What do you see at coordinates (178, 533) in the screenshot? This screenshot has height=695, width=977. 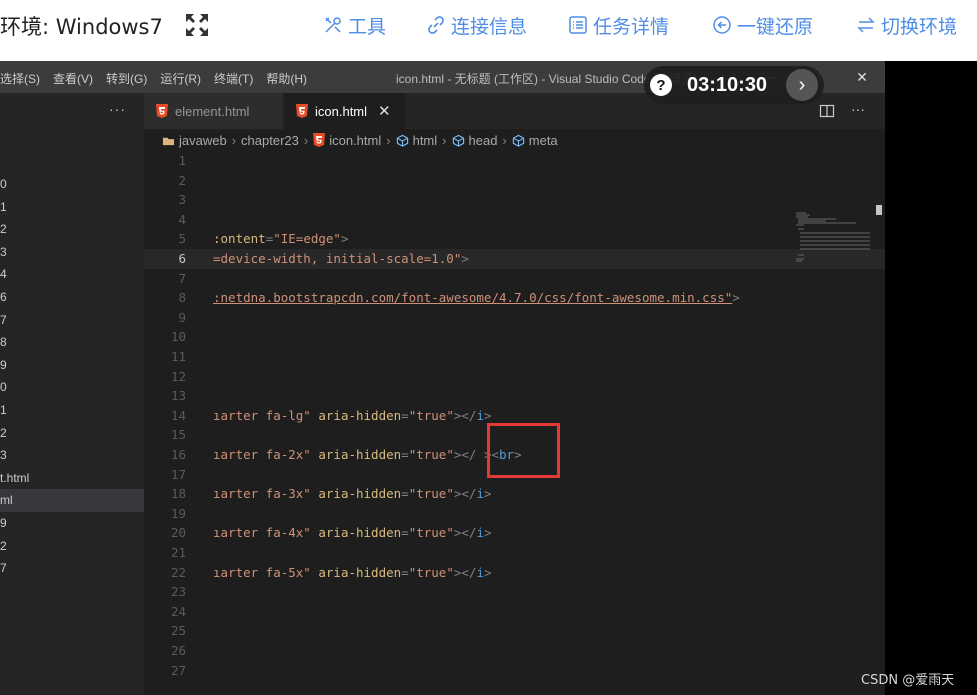 I see `line-number: 20` at bounding box center [178, 533].